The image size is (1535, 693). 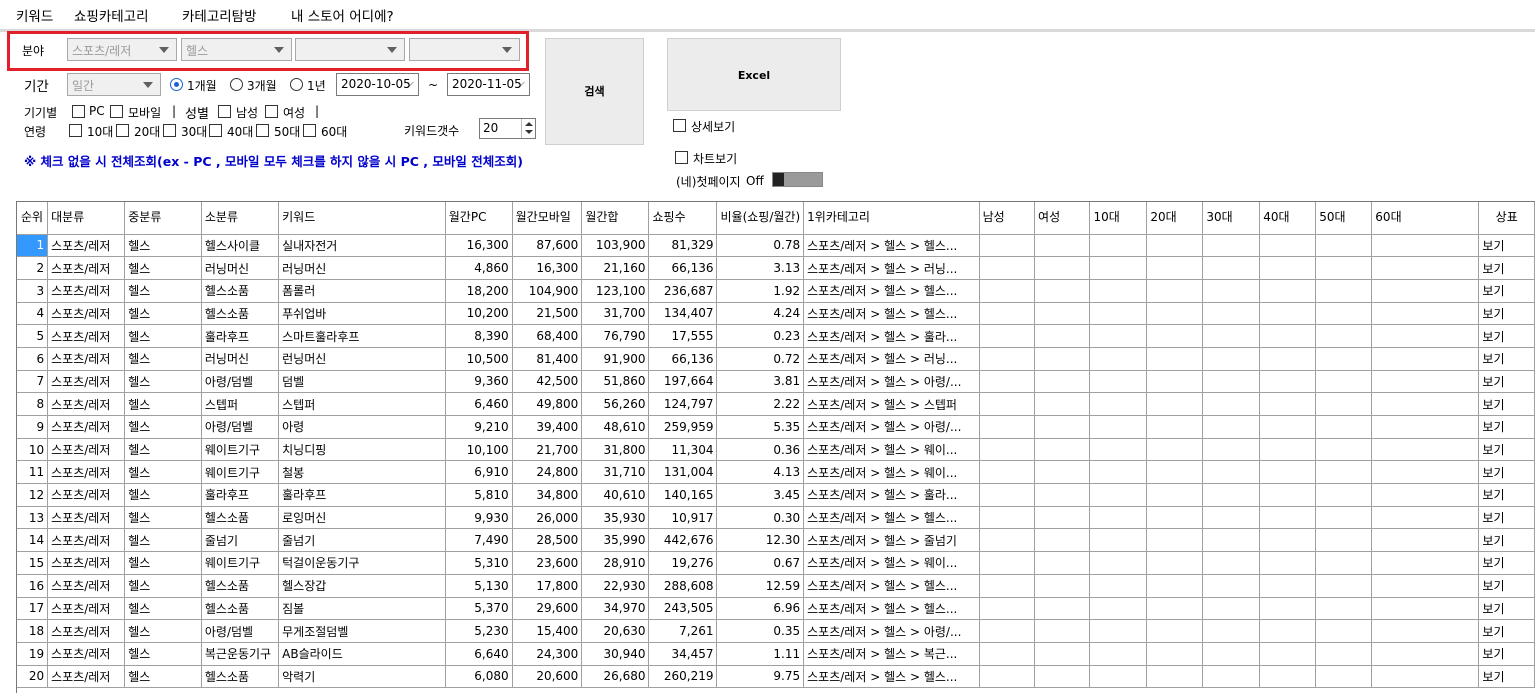 What do you see at coordinates (1007, 218) in the screenshot?
I see `column-header: 남성` at bounding box center [1007, 218].